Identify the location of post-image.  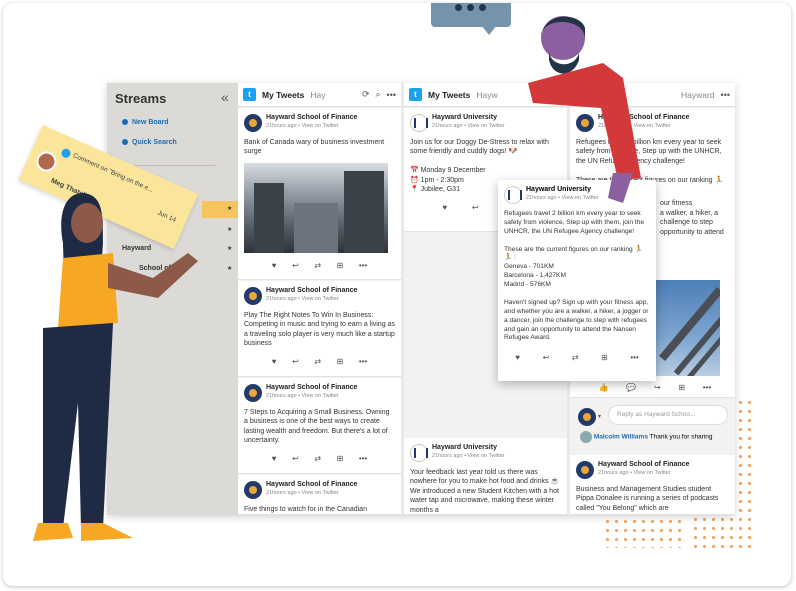
(688, 328).